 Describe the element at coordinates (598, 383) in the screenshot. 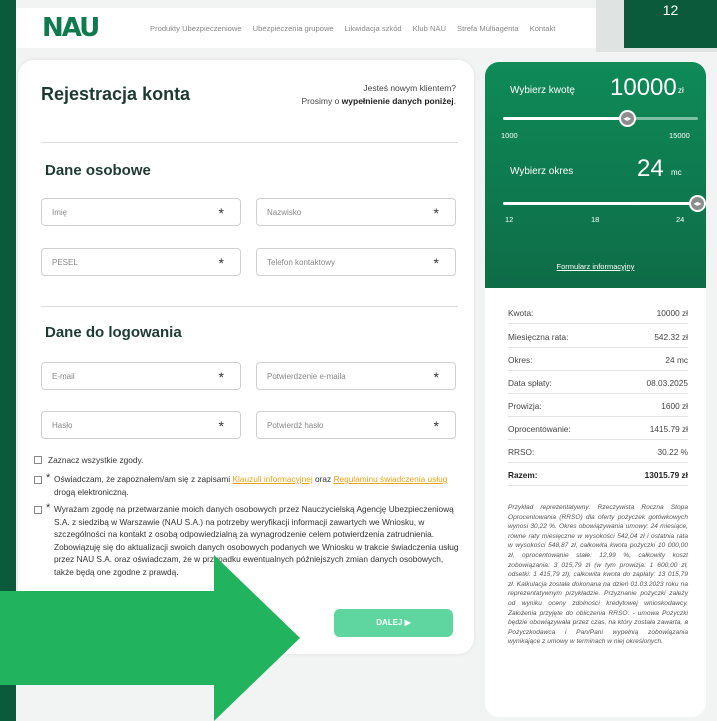

I see `summary-row: Data spłaty: 08.03.2025` at that location.